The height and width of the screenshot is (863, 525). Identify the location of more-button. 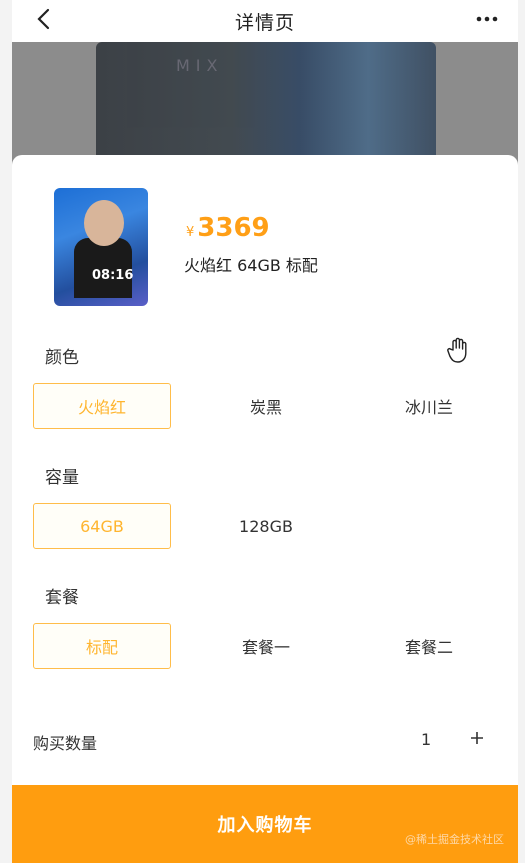
(487, 19).